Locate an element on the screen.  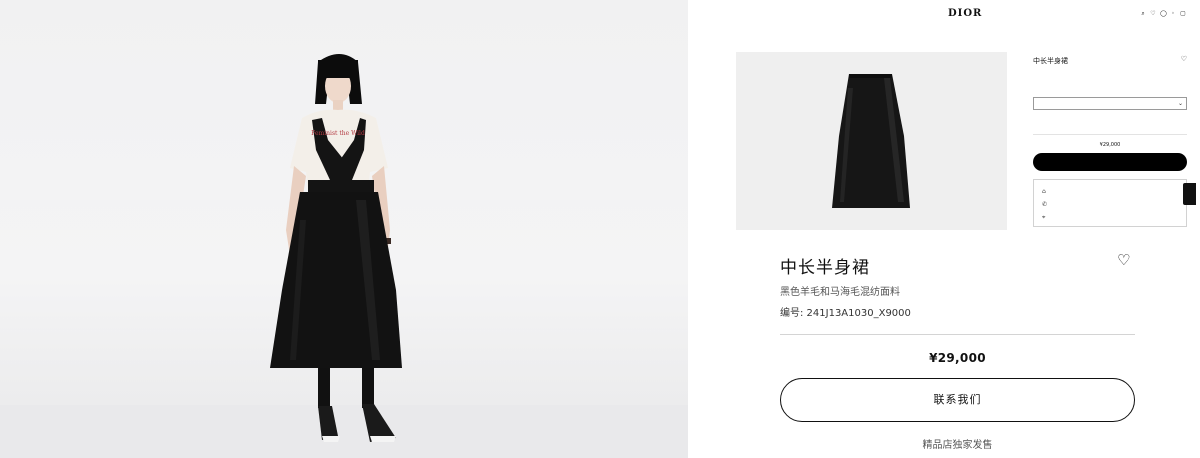
service-box: ⌂ ✆ ⌖ is located at coordinates (1110, 203).